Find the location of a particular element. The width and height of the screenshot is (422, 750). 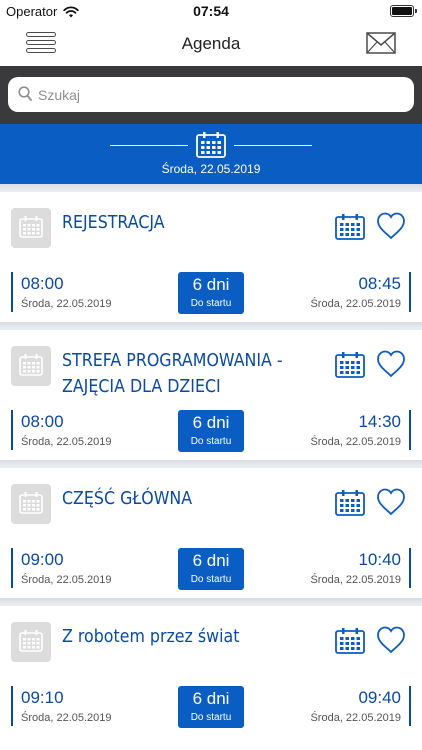

envelope-icon is located at coordinates (381, 45).